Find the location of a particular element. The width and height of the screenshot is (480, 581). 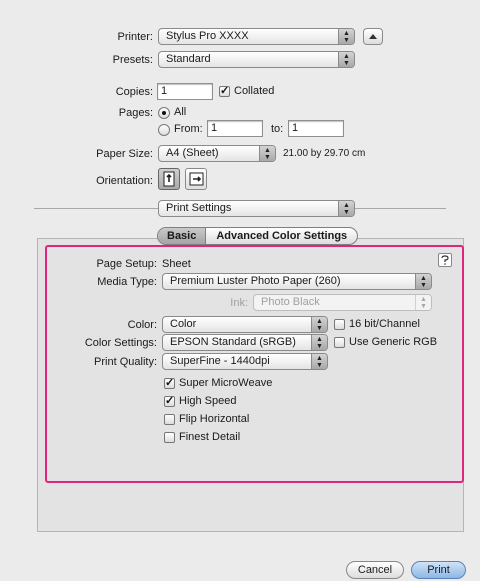

tab-bar: Basic Advanced Color Settings is located at coordinates (258, 236).